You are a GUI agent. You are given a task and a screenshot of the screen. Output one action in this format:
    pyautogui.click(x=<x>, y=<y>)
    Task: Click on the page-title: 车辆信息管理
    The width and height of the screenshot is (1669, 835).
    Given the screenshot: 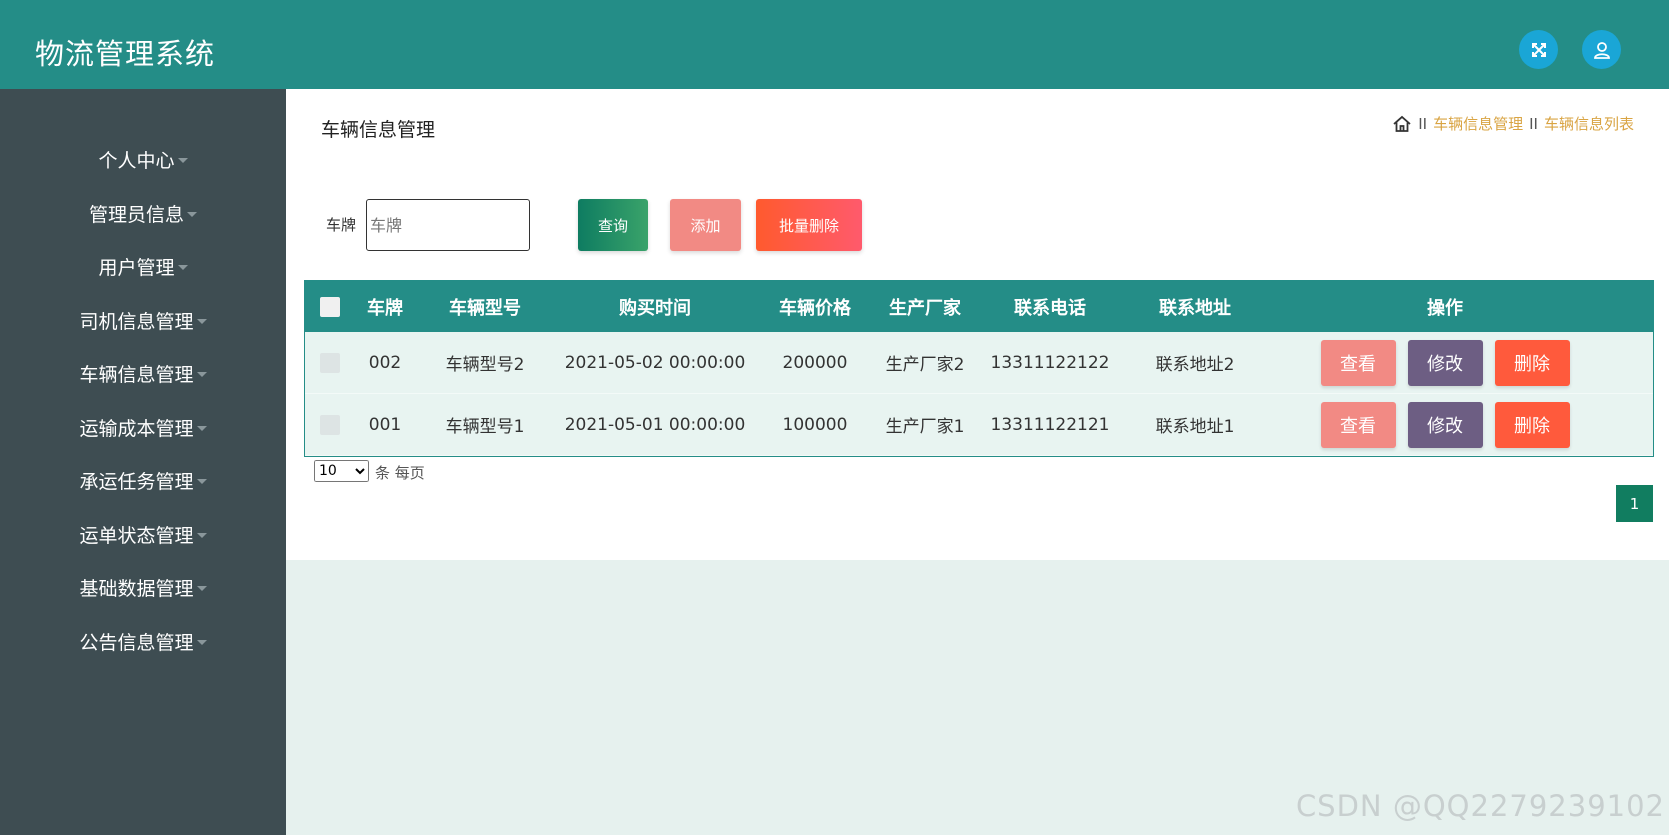 What is the action you would take?
    pyautogui.click(x=378, y=130)
    